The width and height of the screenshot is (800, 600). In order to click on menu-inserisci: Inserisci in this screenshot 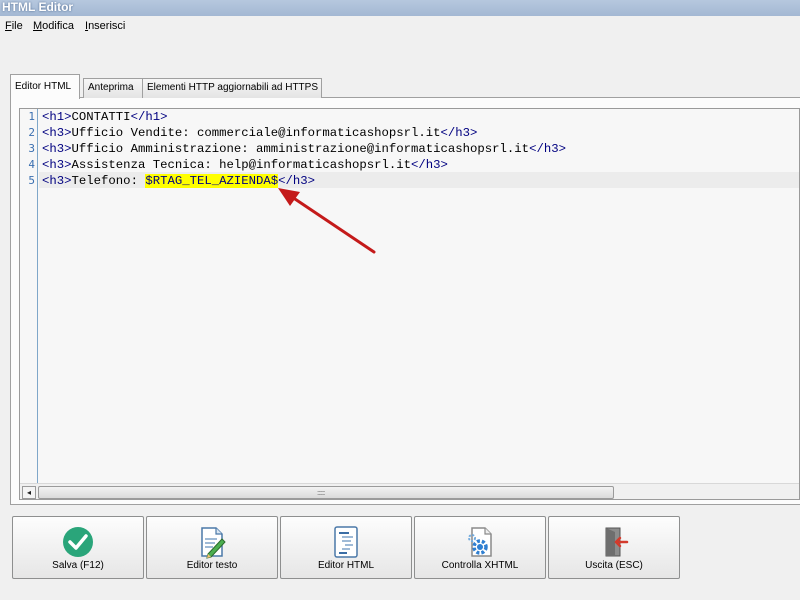, I will do `click(105, 26)`.